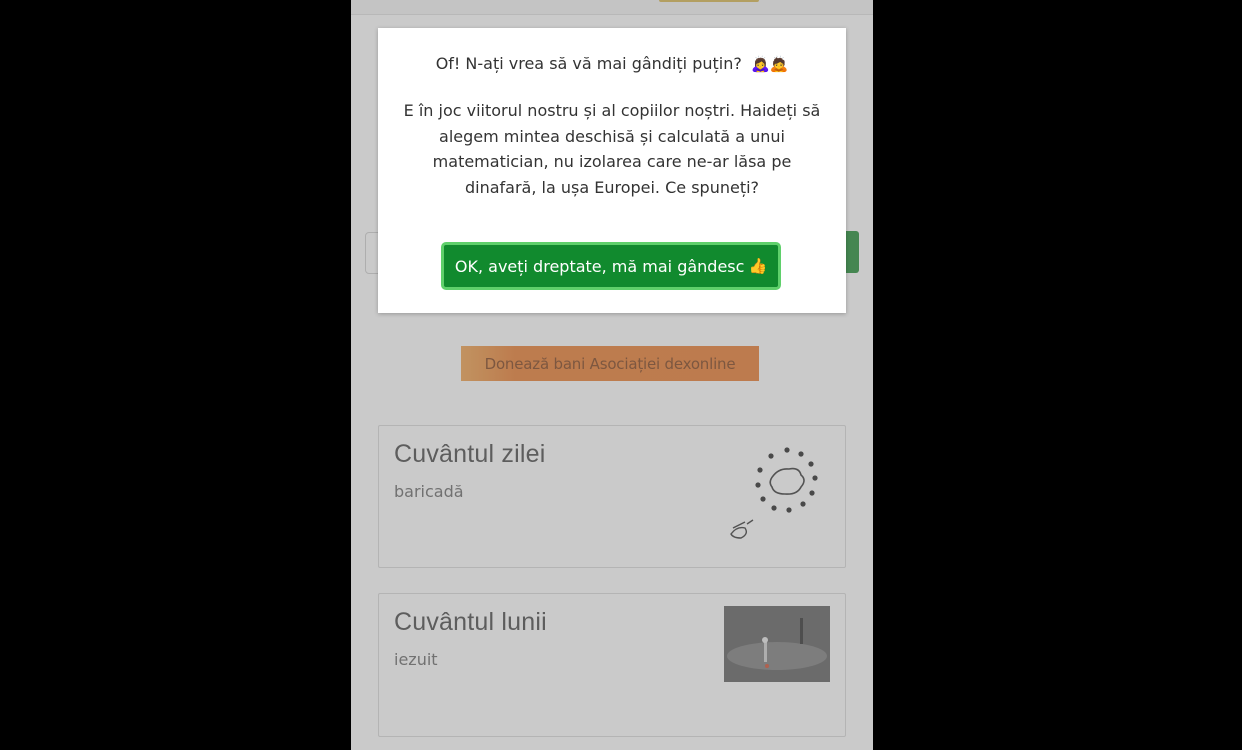 This screenshot has width=1242, height=750. What do you see at coordinates (758, 266) in the screenshot?
I see `thumbs-up-icon: 👍` at bounding box center [758, 266].